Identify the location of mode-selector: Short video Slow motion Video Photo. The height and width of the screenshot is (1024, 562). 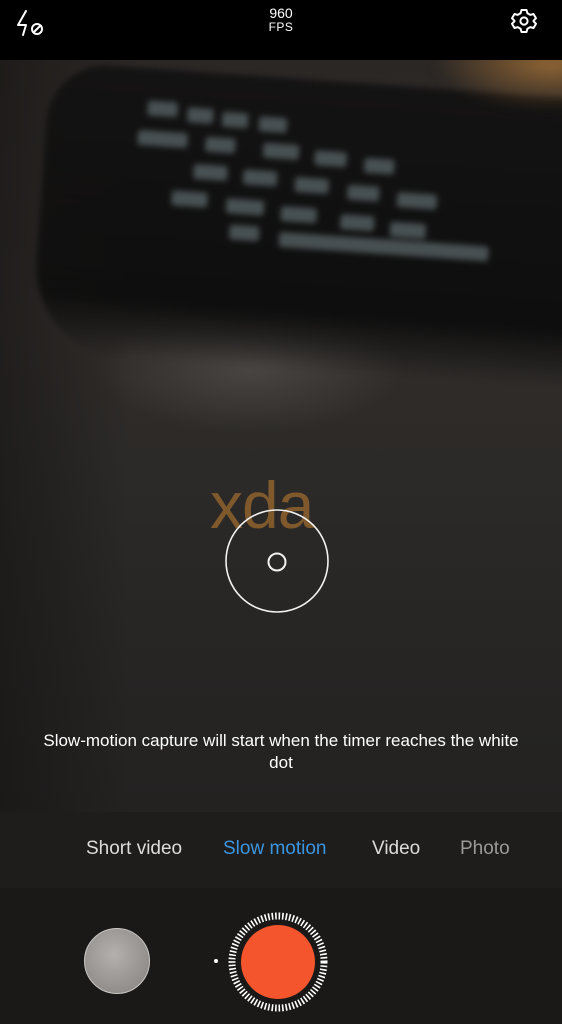
(281, 850).